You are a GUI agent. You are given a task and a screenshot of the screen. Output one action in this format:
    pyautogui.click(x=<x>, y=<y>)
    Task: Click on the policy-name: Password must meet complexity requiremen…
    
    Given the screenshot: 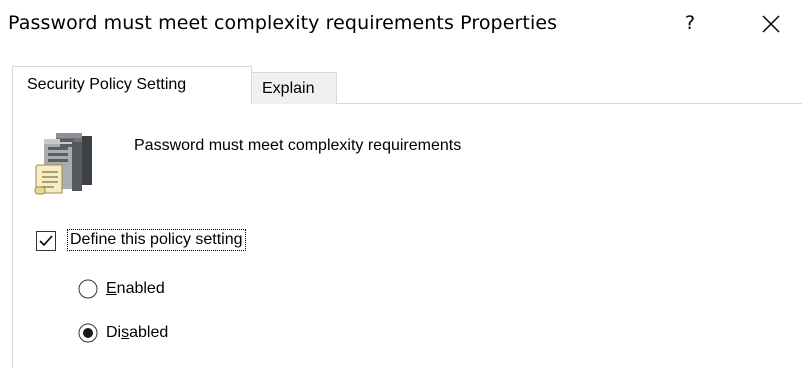 What is the action you would take?
    pyautogui.click(x=298, y=145)
    